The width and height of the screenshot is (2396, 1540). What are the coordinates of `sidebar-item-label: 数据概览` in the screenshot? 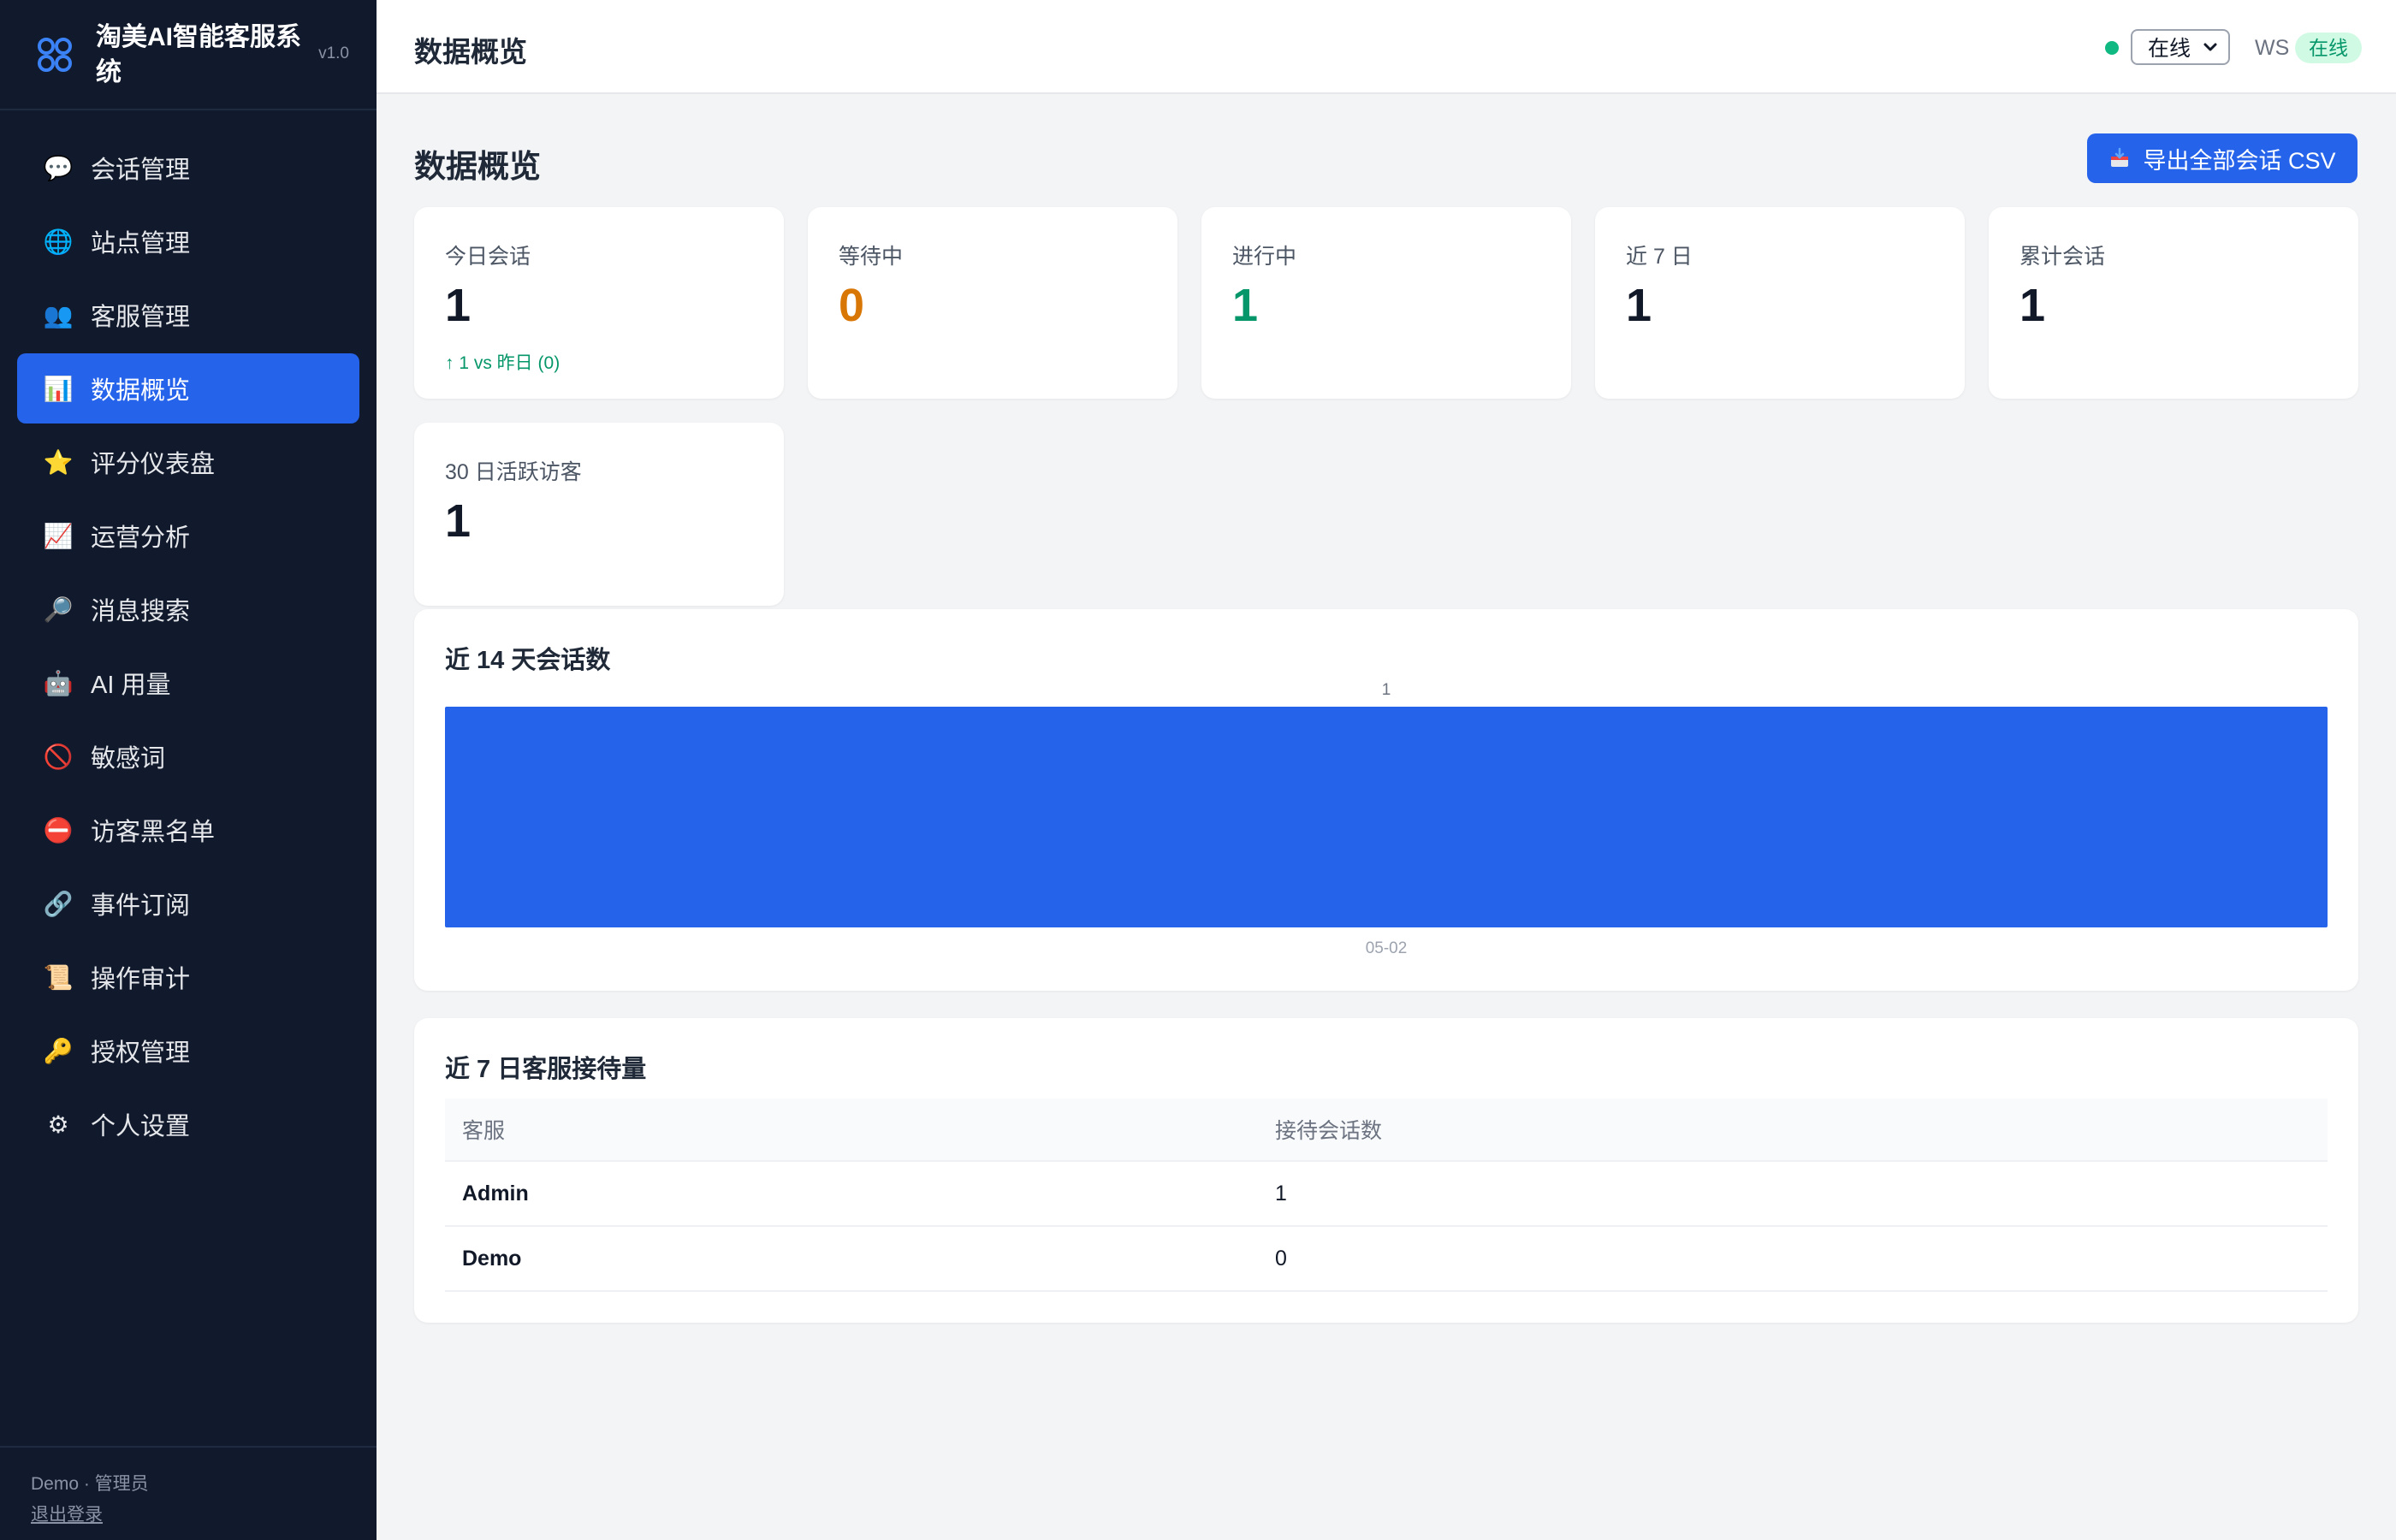 It's located at (141, 391).